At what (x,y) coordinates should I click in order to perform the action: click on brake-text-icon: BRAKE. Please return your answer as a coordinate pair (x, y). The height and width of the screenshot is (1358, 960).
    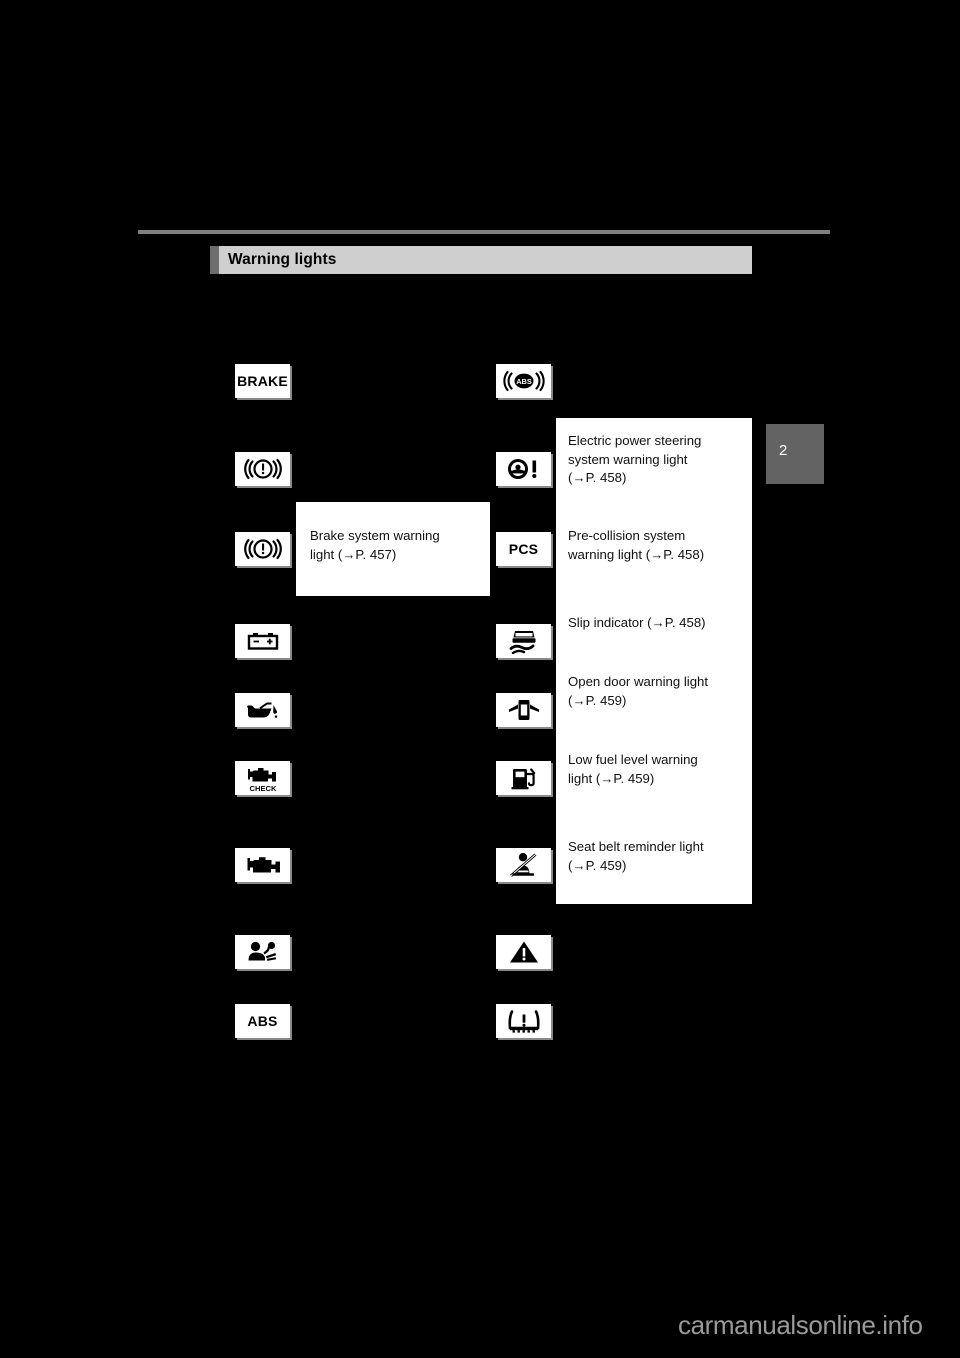
    Looking at the image, I should click on (262, 381).